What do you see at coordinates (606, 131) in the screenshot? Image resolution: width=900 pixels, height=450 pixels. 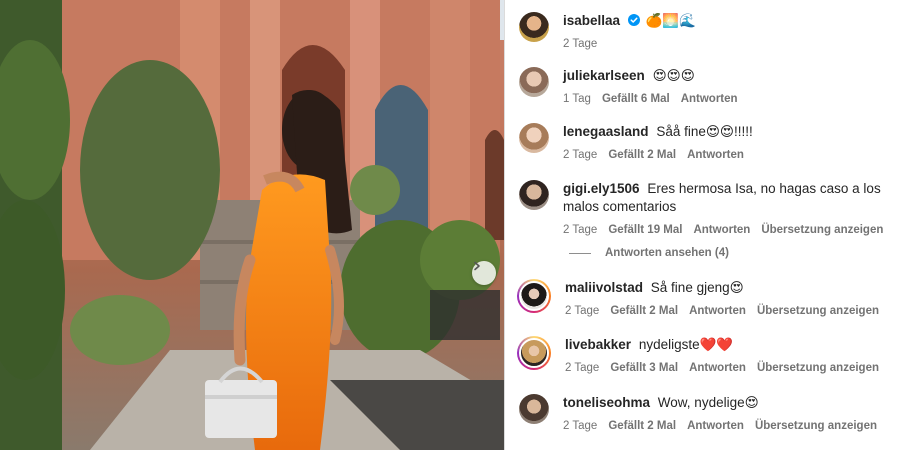 I see `comment-username: lenegaasland` at bounding box center [606, 131].